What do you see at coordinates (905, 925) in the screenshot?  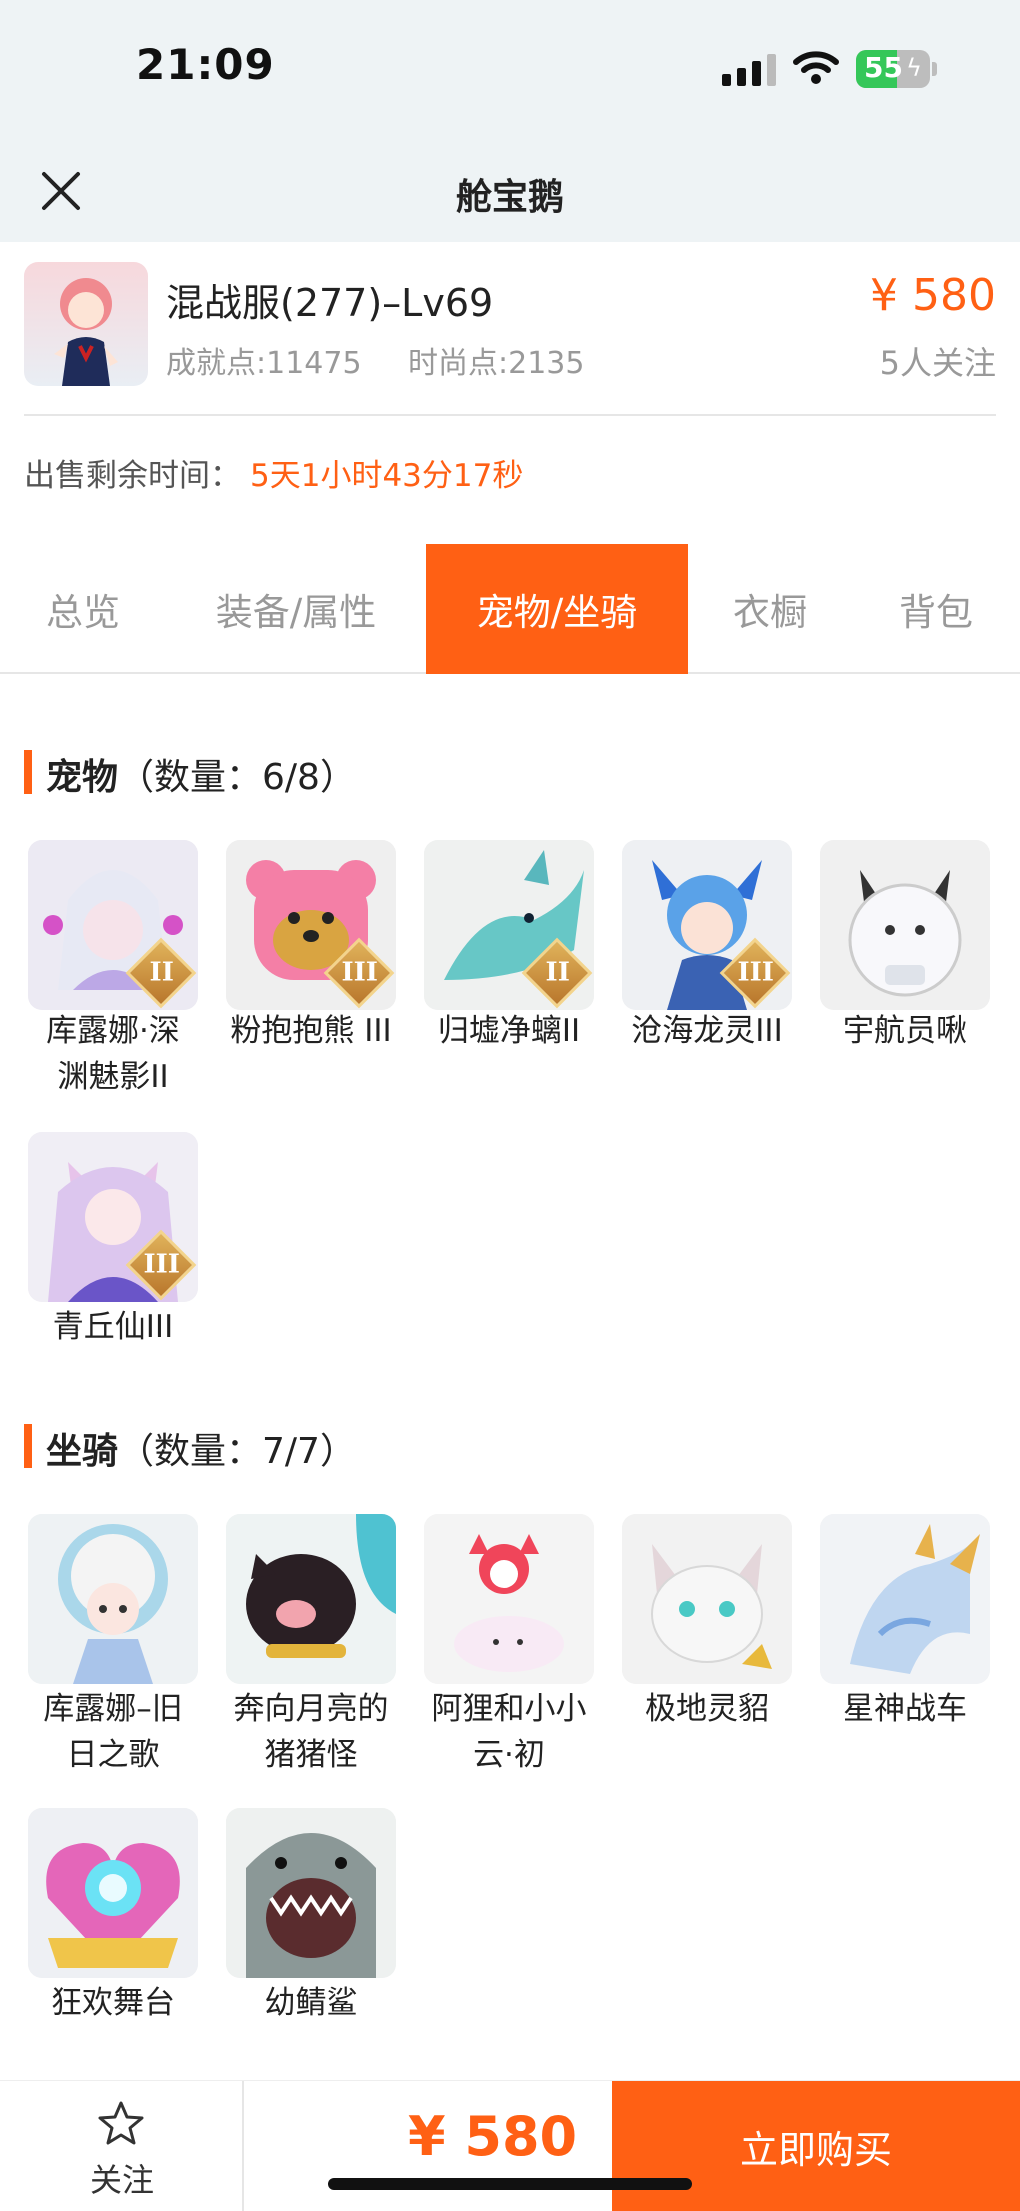 I see `pet-tile` at bounding box center [905, 925].